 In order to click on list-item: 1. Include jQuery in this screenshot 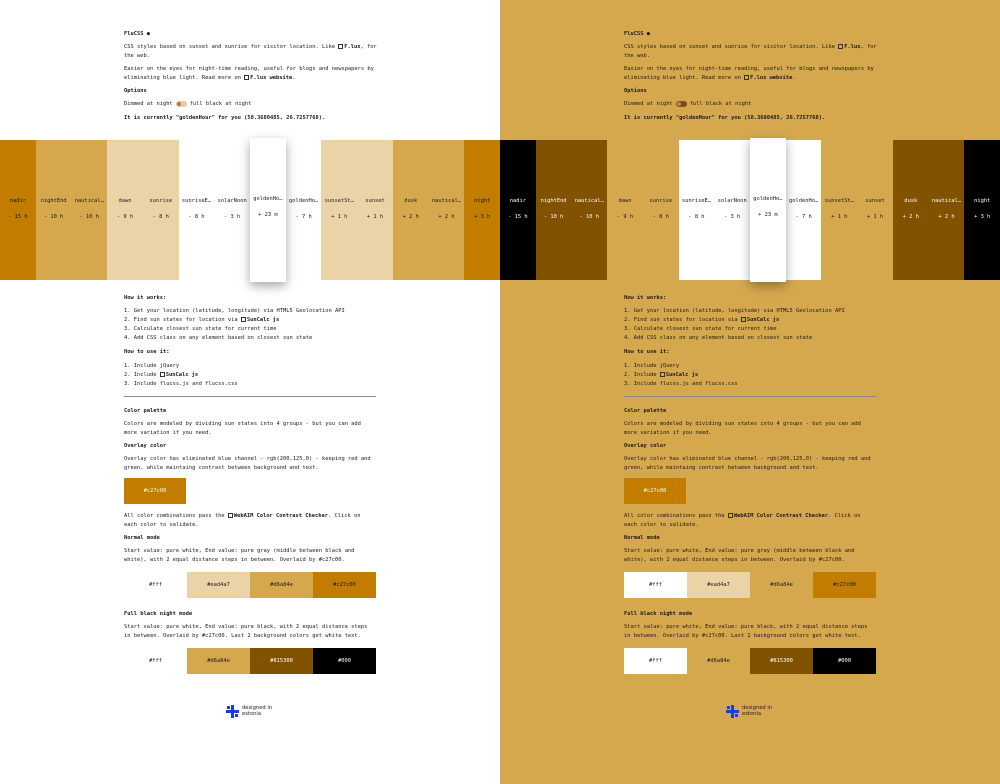, I will do `click(152, 365)`.